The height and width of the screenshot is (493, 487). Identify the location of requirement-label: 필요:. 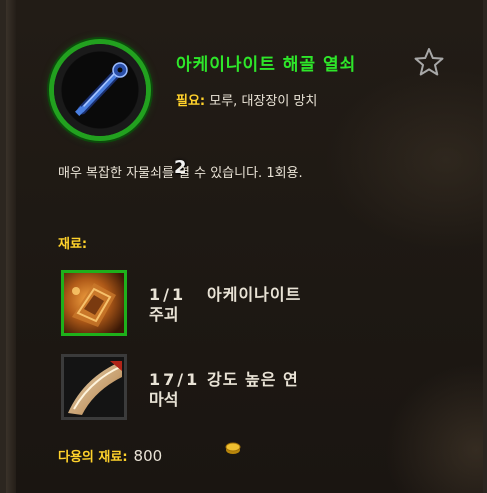
(191, 101).